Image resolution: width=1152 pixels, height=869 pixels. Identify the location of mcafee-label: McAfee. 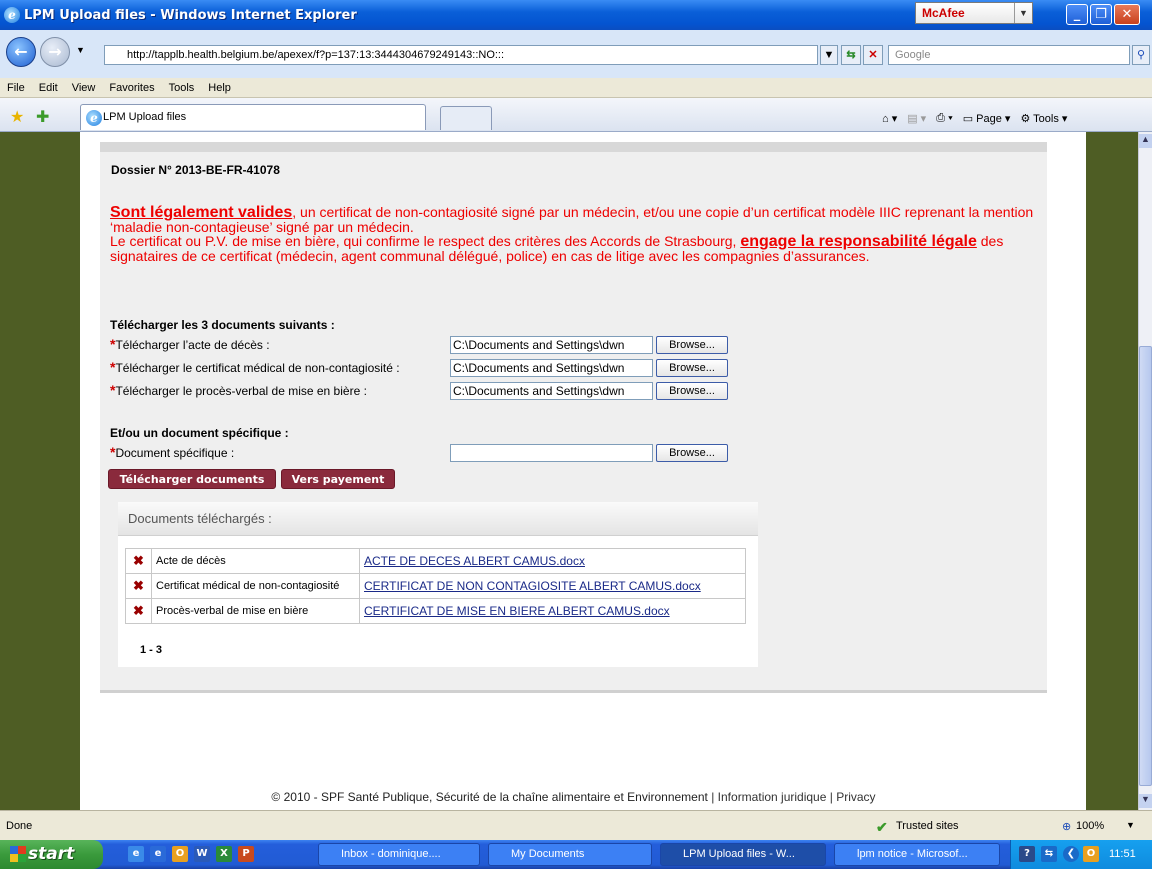
(943, 13).